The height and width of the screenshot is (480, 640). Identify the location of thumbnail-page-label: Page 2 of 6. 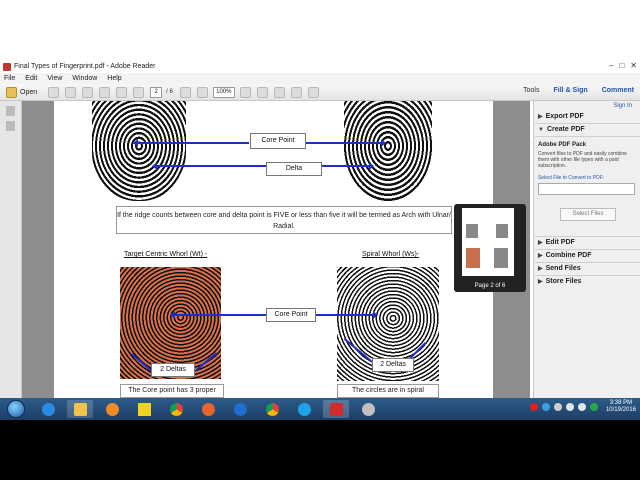
(490, 286).